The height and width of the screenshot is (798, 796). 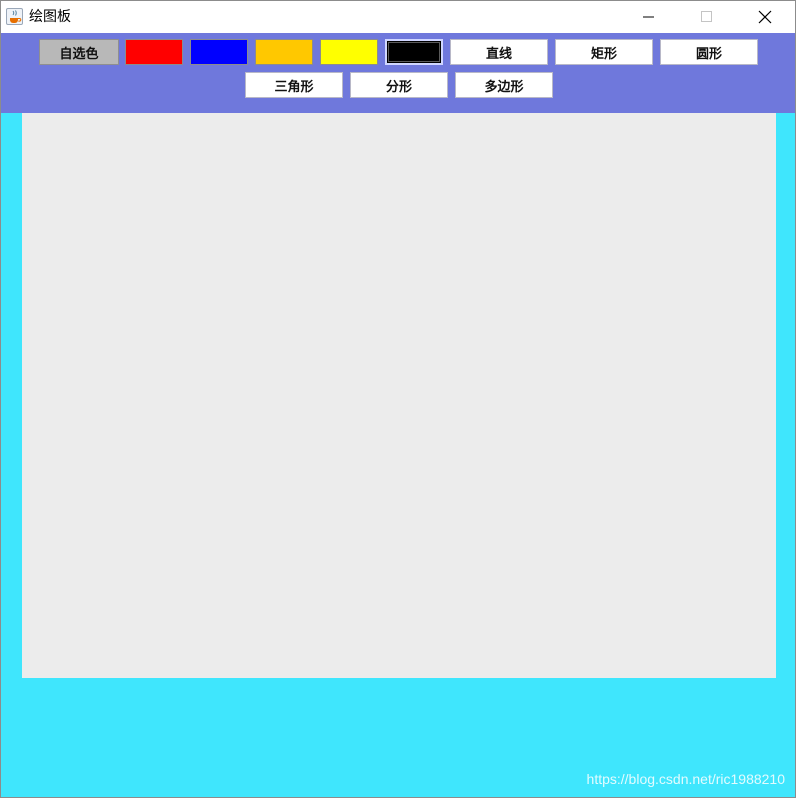 I want to click on fractal-tool-button: 分形, so click(x=399, y=85).